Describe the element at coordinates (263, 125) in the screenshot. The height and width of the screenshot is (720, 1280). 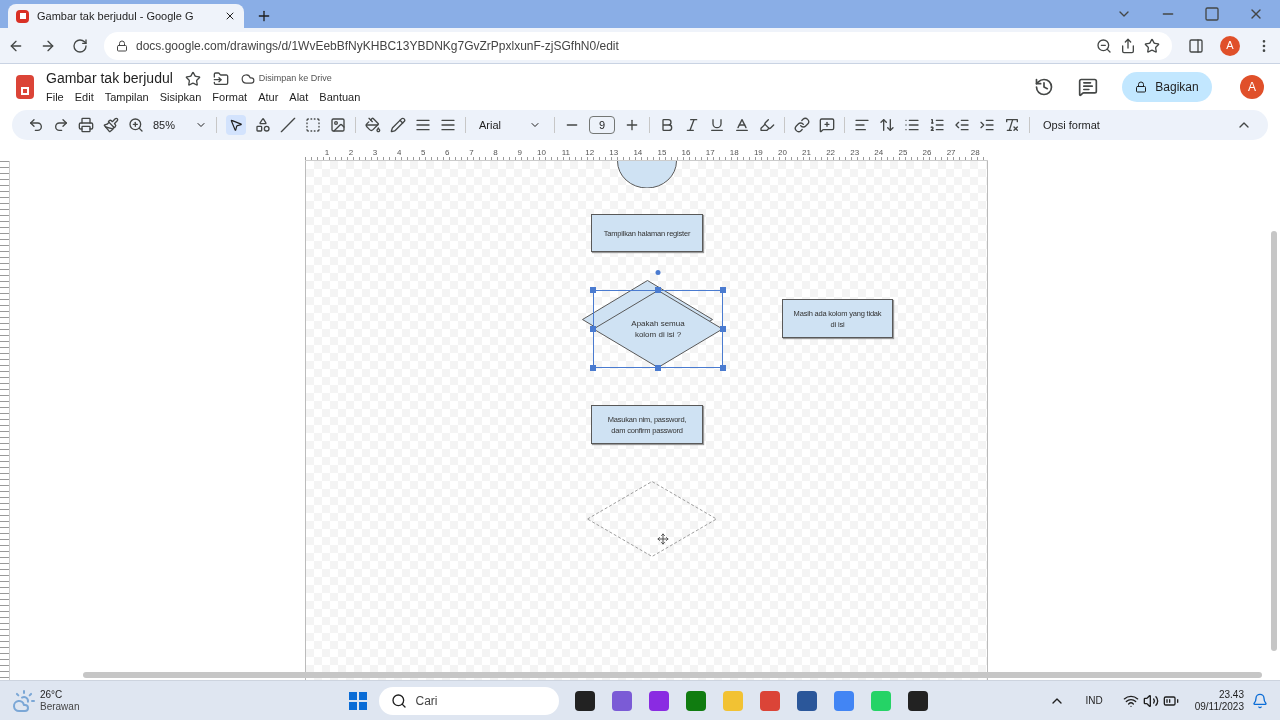
I see `shape-icon` at that location.